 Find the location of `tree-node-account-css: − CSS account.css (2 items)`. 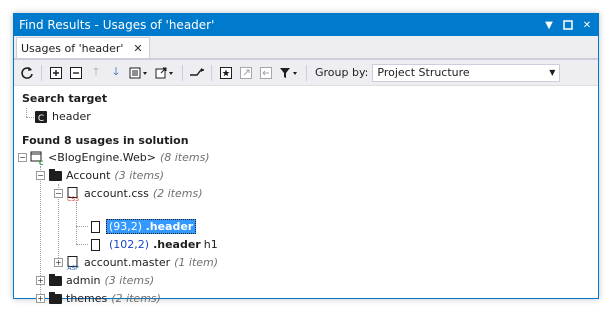

tree-node-account-css: − CSS account.css (2 items) is located at coordinates (128, 193).